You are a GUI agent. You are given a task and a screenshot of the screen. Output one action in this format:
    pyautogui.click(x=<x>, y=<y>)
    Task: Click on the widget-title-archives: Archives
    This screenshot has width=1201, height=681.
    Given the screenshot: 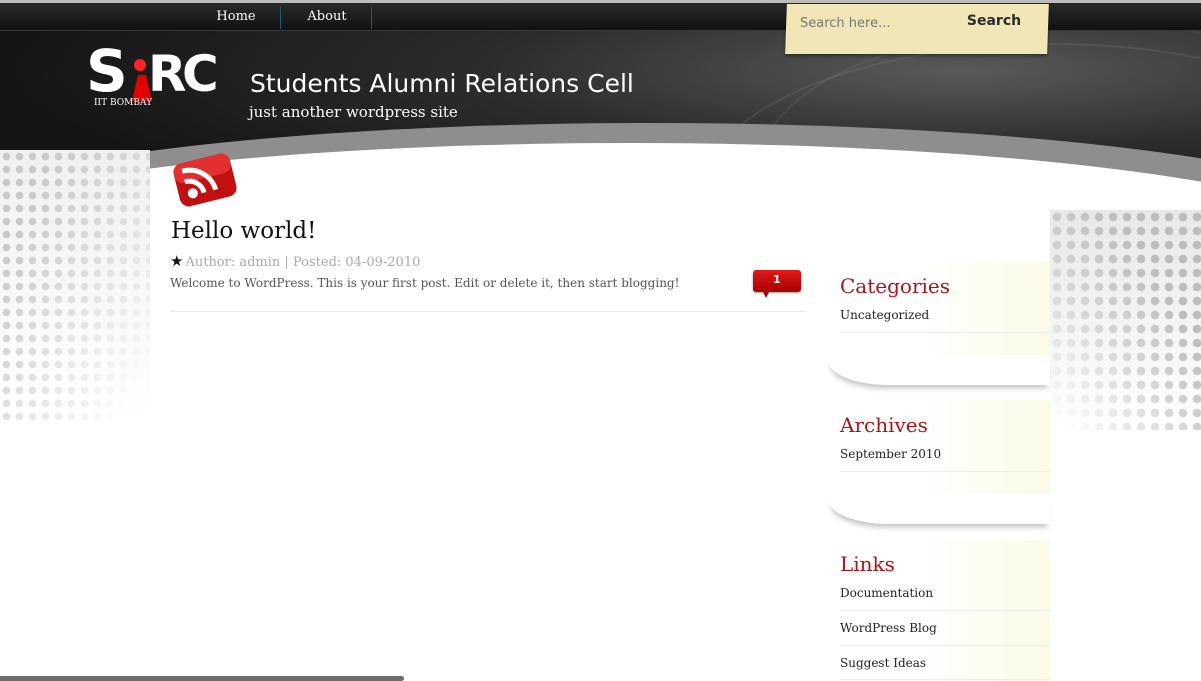 What is the action you would take?
    pyautogui.click(x=884, y=425)
    